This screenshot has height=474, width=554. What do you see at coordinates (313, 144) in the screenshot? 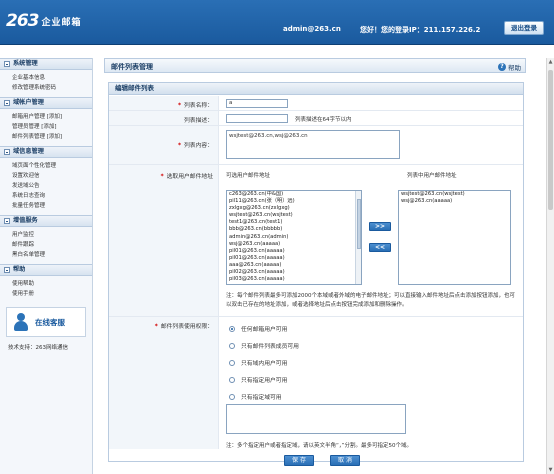
I see `list-content-textarea: wsjtest@263.cn,wsj@263.cn` at bounding box center [313, 144].